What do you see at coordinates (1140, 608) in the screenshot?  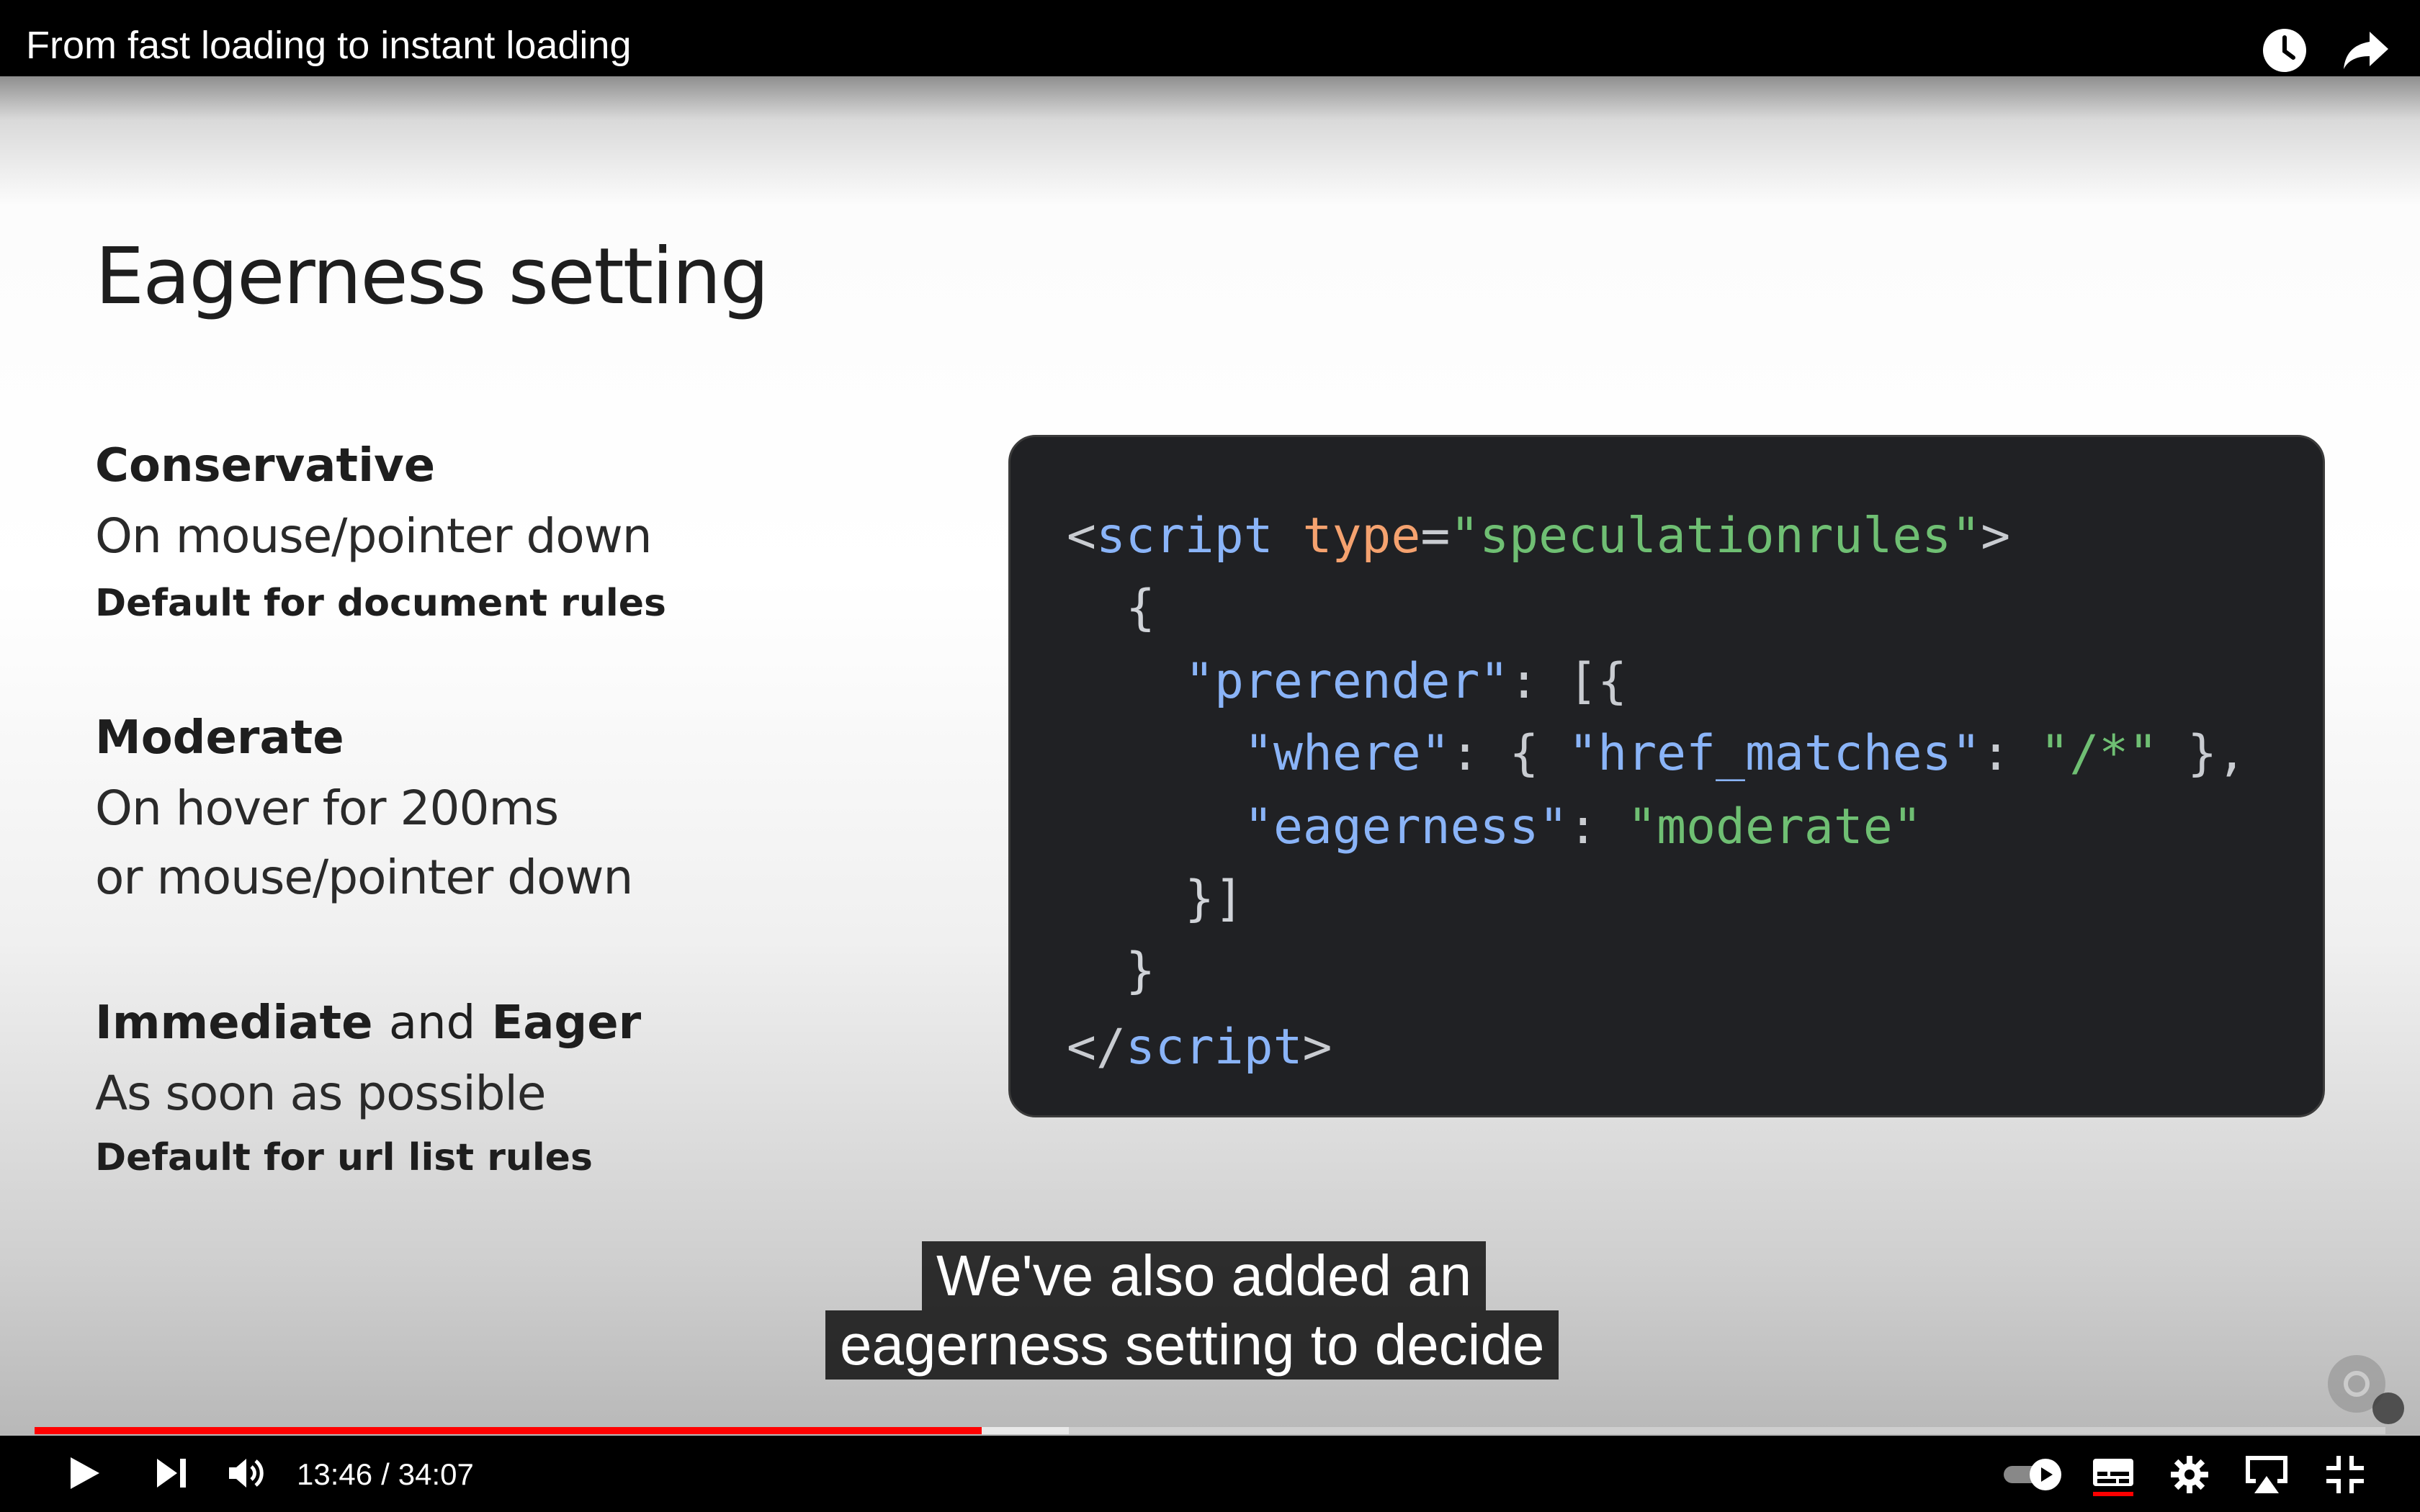 I see `code-line-2: {` at bounding box center [1140, 608].